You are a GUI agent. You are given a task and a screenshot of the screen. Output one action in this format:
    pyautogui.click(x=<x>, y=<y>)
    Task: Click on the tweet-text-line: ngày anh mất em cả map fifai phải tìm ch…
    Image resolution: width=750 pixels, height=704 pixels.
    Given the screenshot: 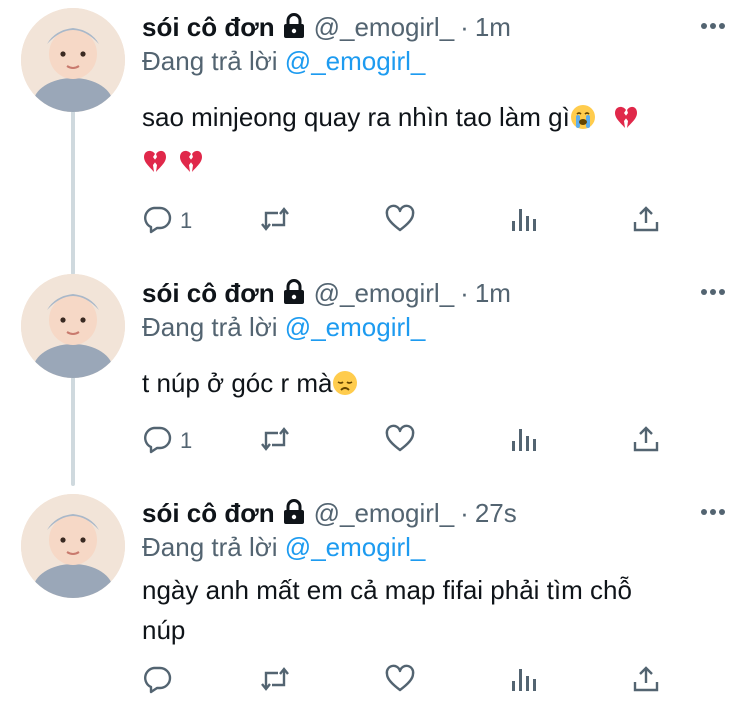 What is the action you would take?
    pyautogui.click(x=387, y=590)
    